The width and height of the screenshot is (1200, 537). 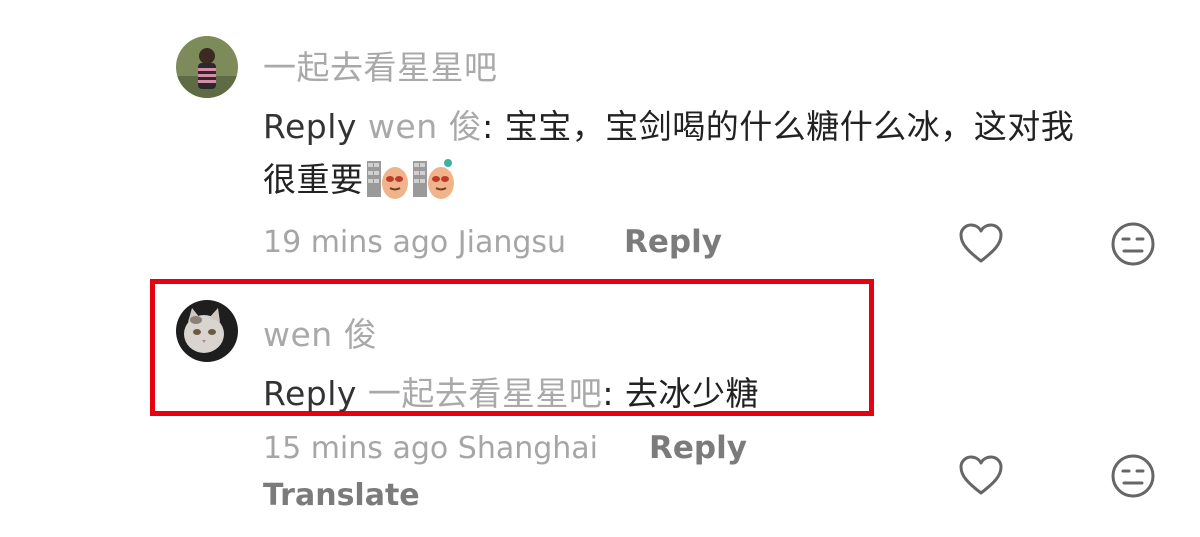 I want to click on comment-1-username: 一起去看星星吧, so click(x=380, y=65).